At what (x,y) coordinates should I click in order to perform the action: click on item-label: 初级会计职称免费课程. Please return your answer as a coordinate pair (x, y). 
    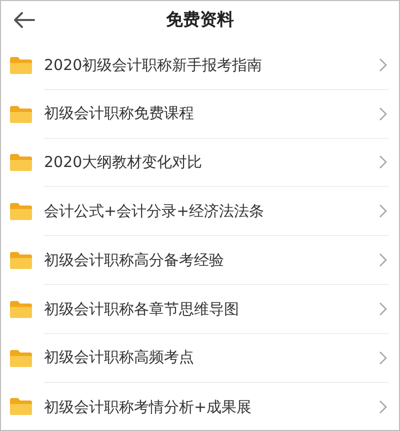
    Looking at the image, I should click on (119, 113).